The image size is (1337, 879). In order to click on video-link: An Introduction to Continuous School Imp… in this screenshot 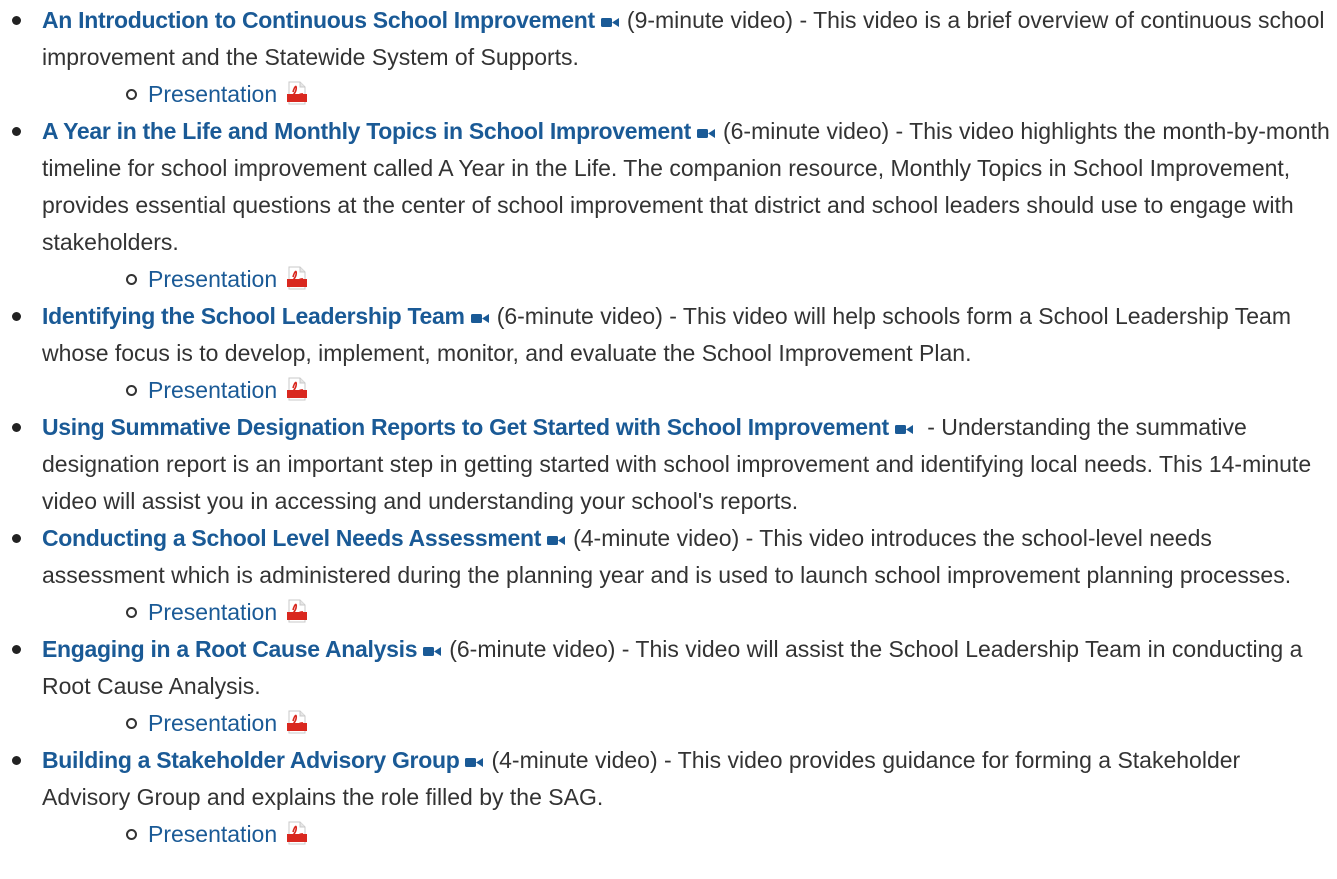, I will do `click(318, 20)`.